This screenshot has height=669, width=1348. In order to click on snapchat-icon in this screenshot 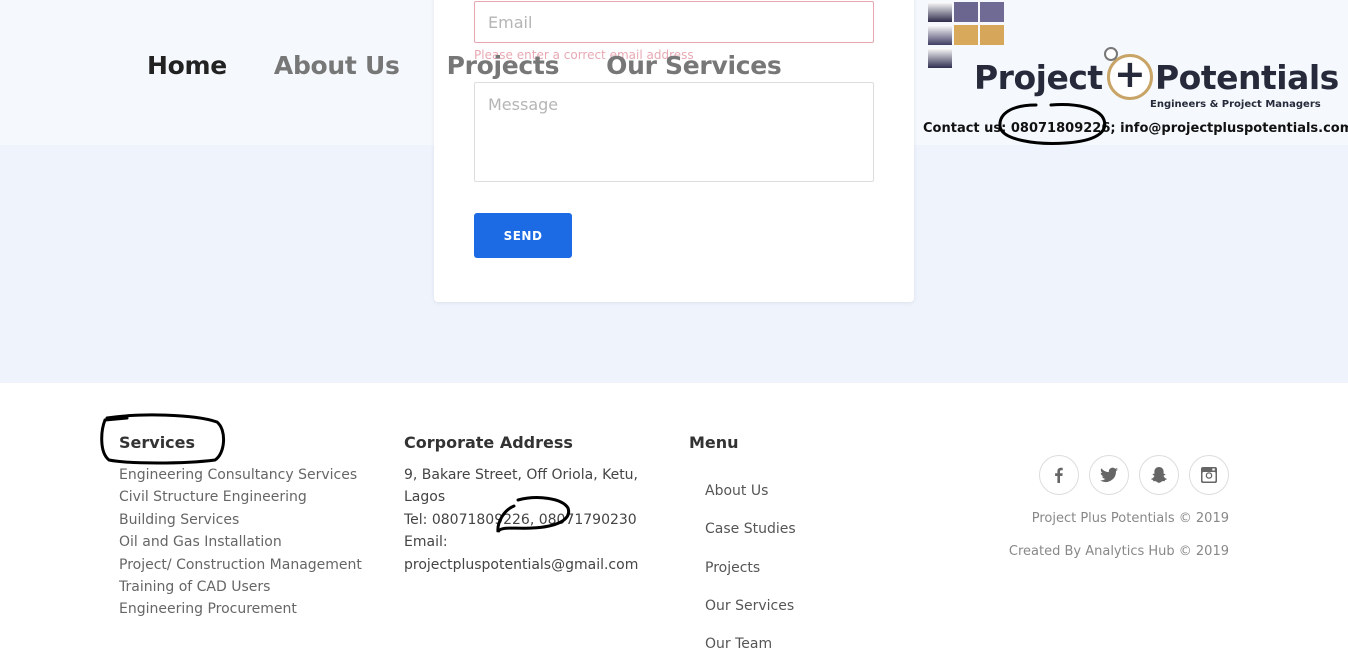, I will do `click(1159, 475)`.